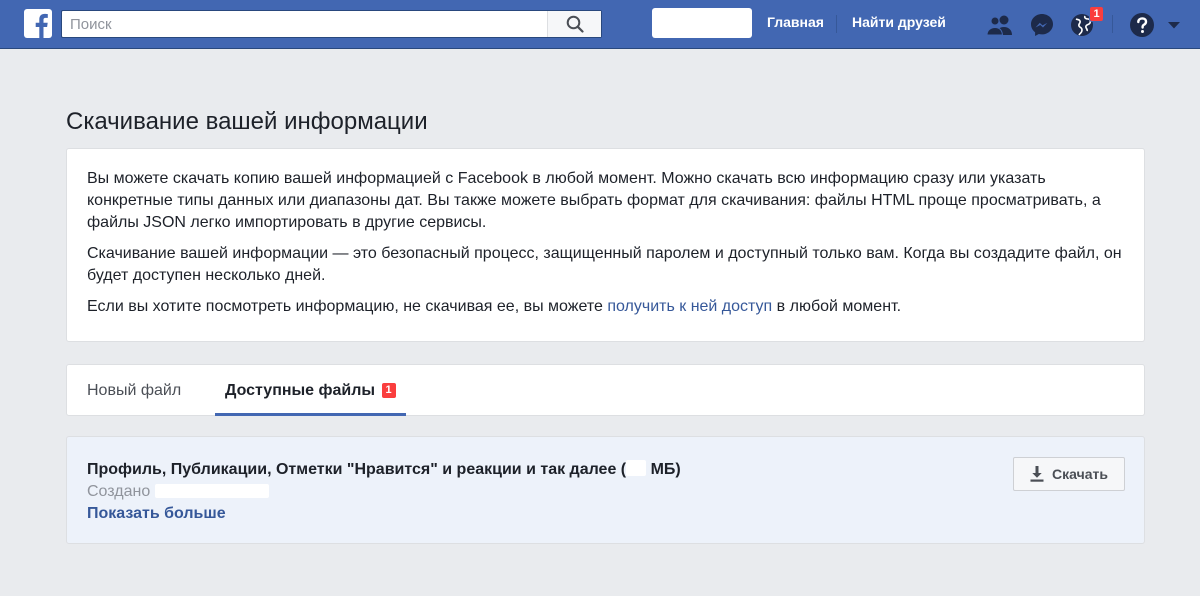 Image resolution: width=1200 pixels, height=596 pixels. I want to click on page-title: Скачивание вашей информации, so click(247, 121).